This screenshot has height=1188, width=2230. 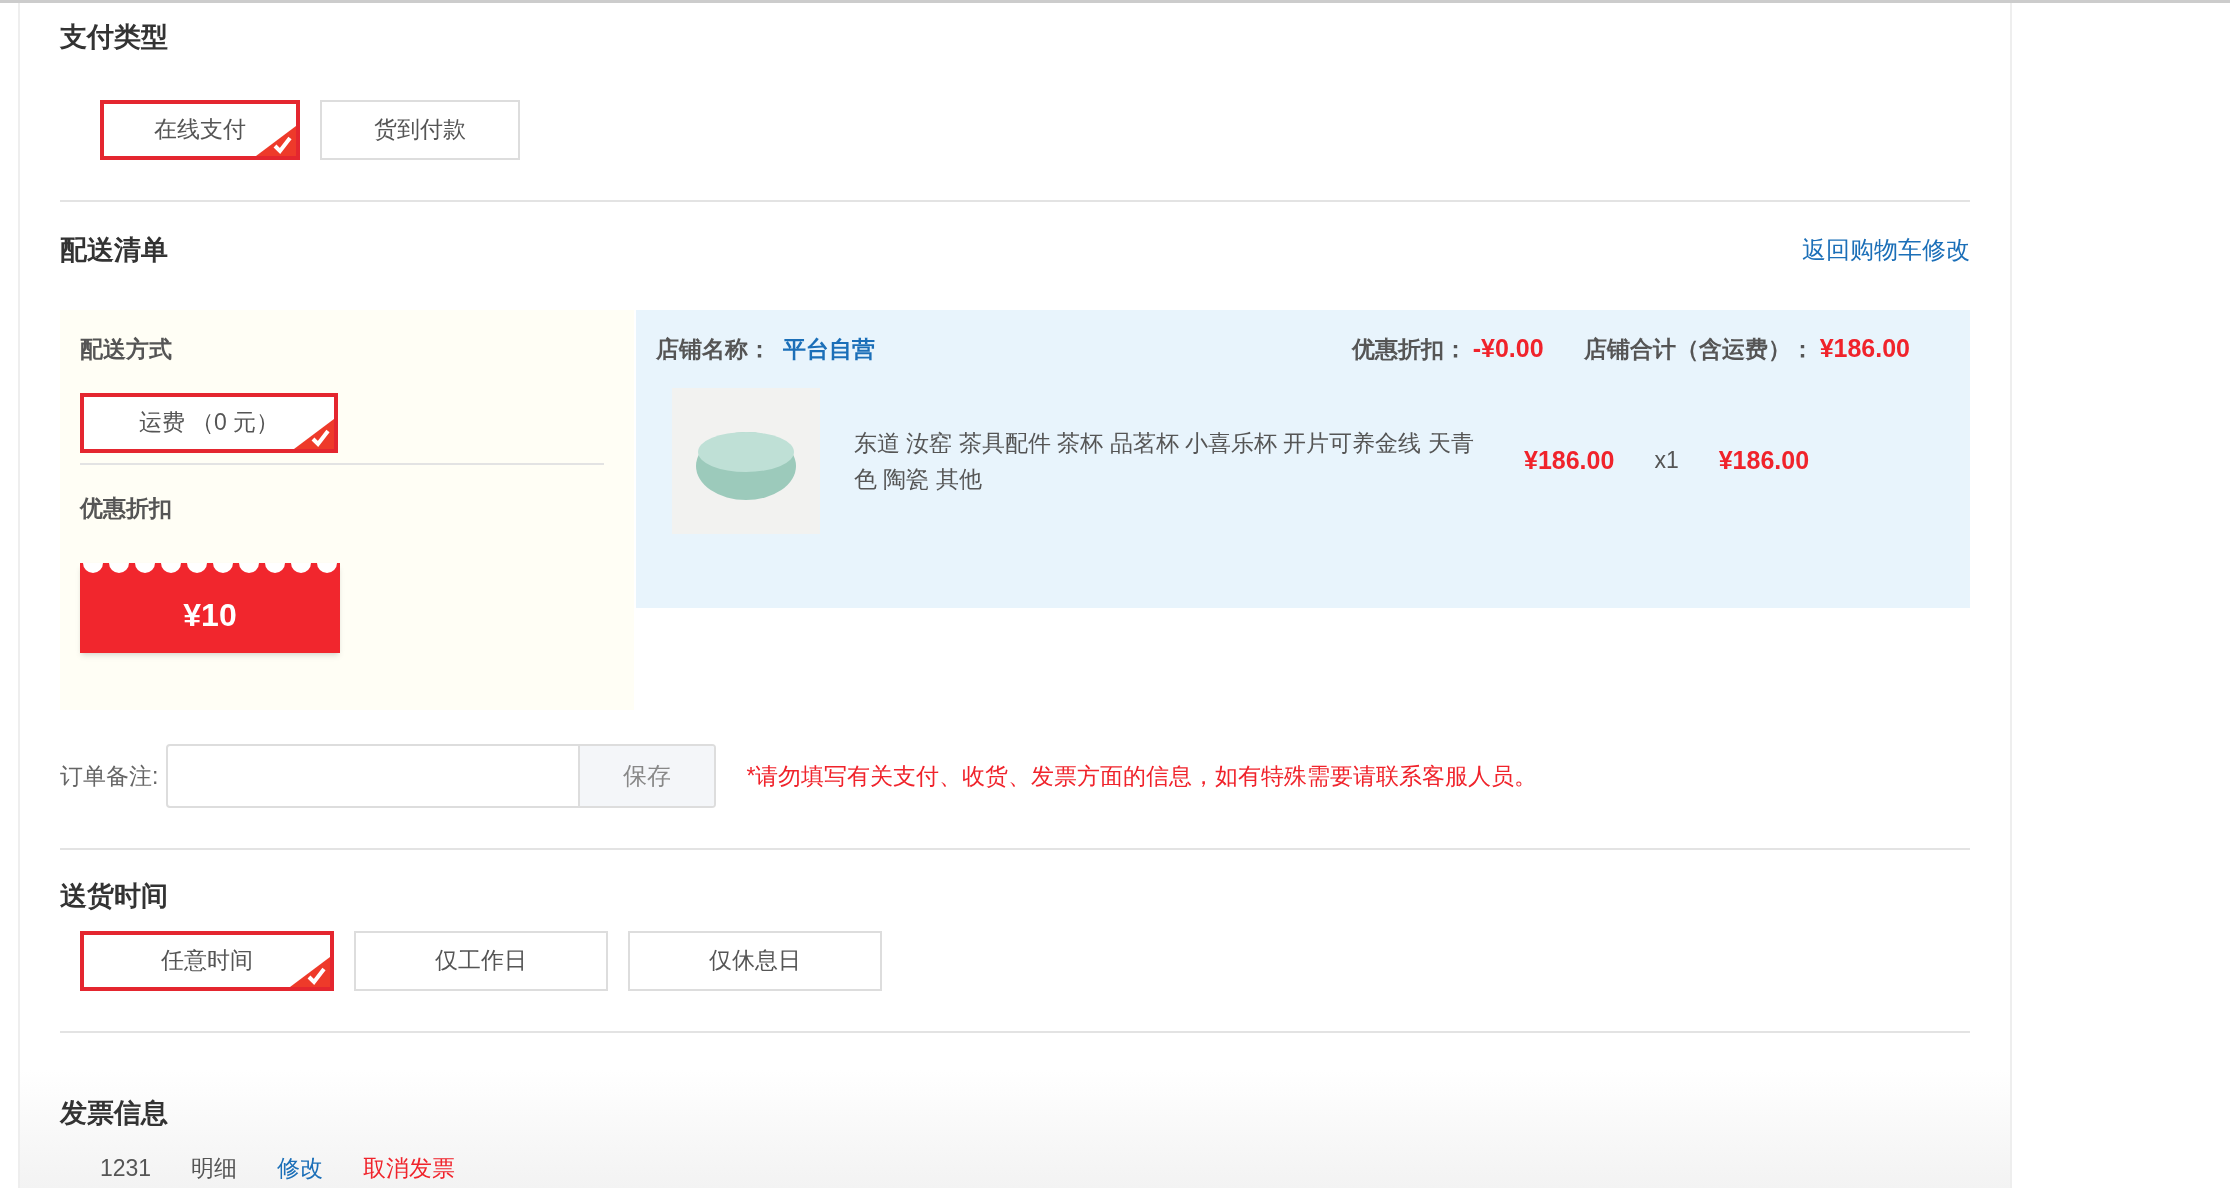 I want to click on invoice-type: 明细, so click(x=214, y=1168).